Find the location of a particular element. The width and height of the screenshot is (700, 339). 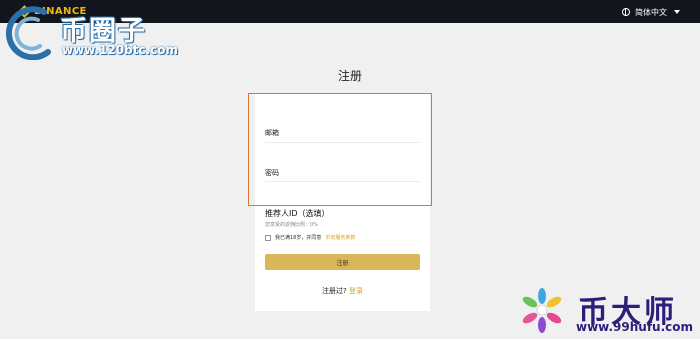

register-button: 注册 is located at coordinates (342, 262).